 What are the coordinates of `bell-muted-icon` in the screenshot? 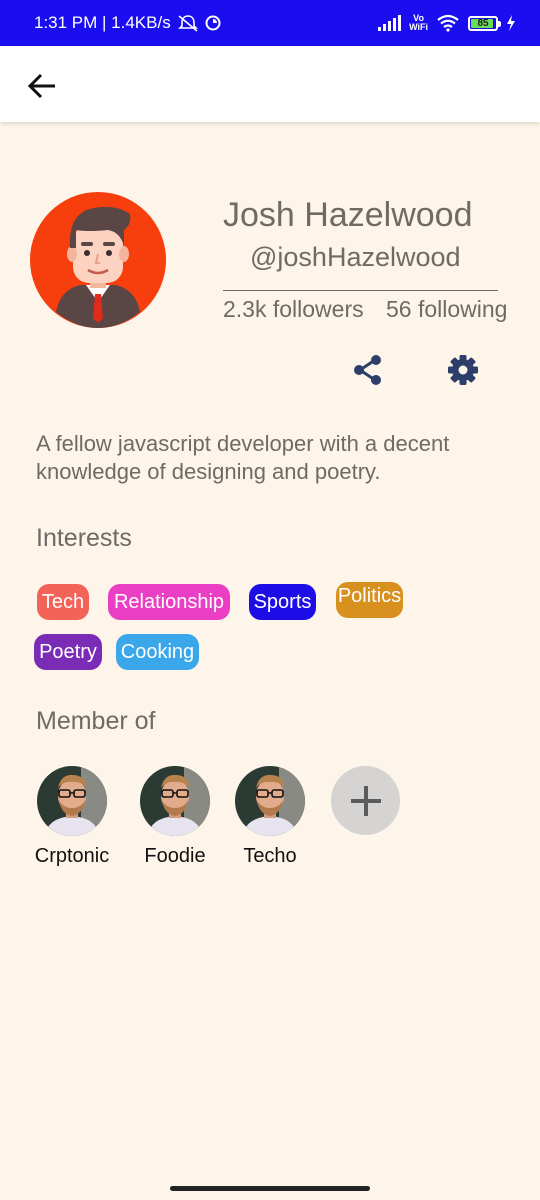 It's located at (187, 23).